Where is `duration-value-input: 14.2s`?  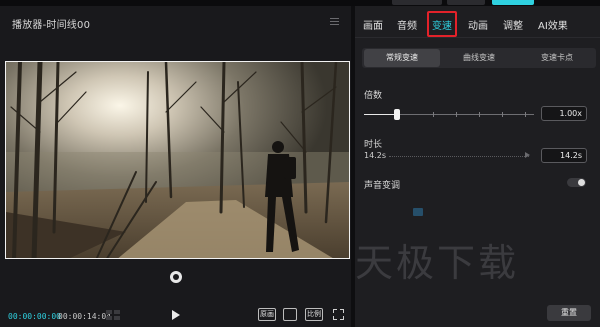 duration-value-input: 14.2s is located at coordinates (564, 155).